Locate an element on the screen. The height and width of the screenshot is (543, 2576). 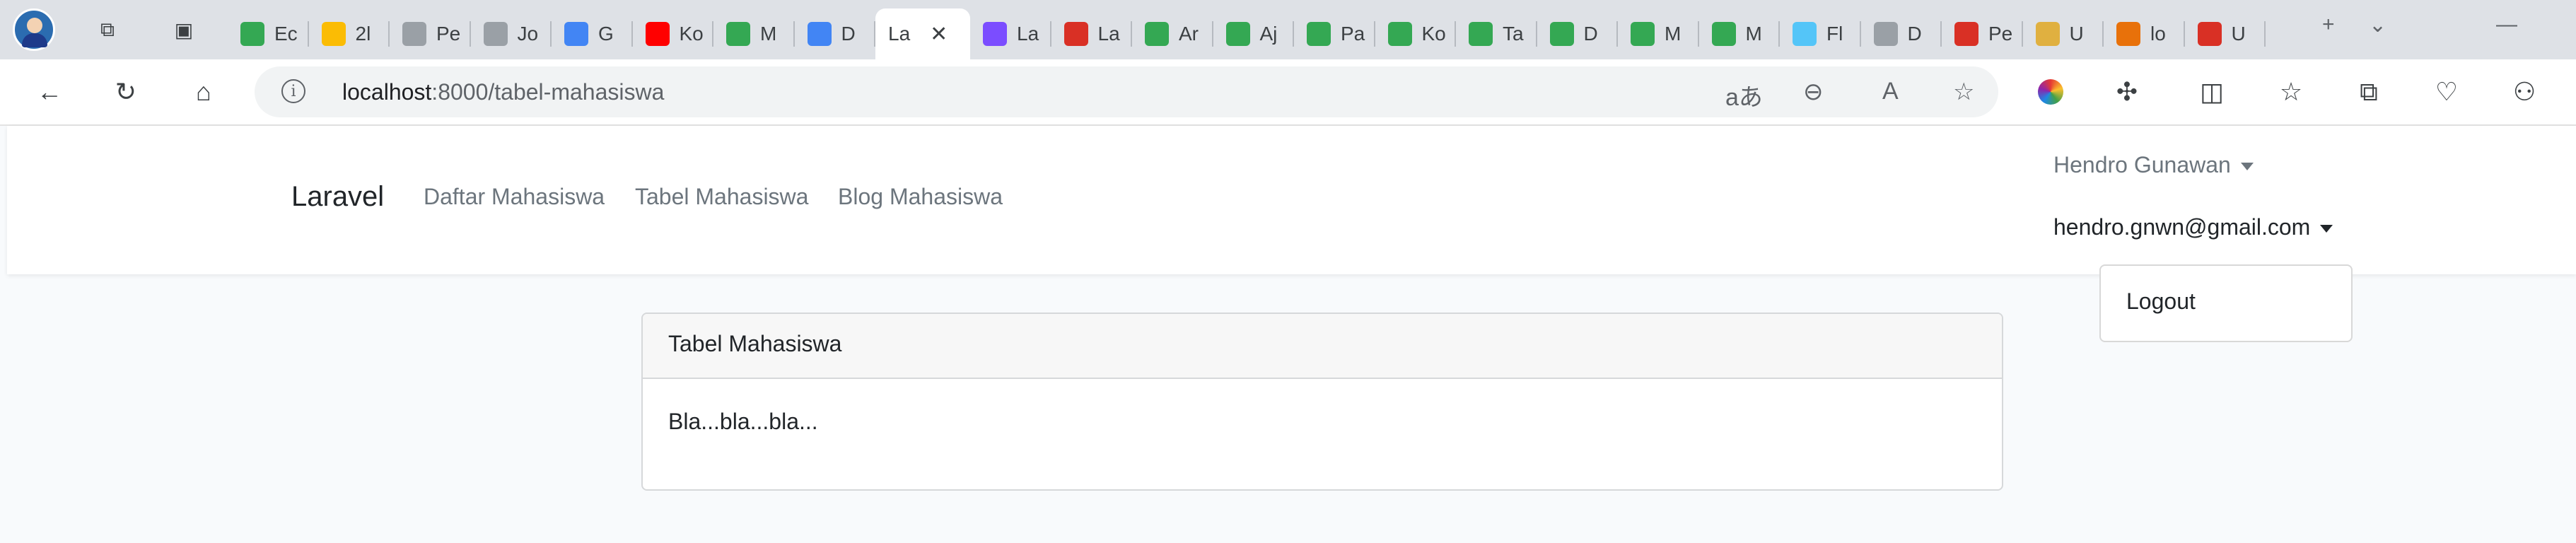
home-icon: ⌂ is located at coordinates (203, 92).